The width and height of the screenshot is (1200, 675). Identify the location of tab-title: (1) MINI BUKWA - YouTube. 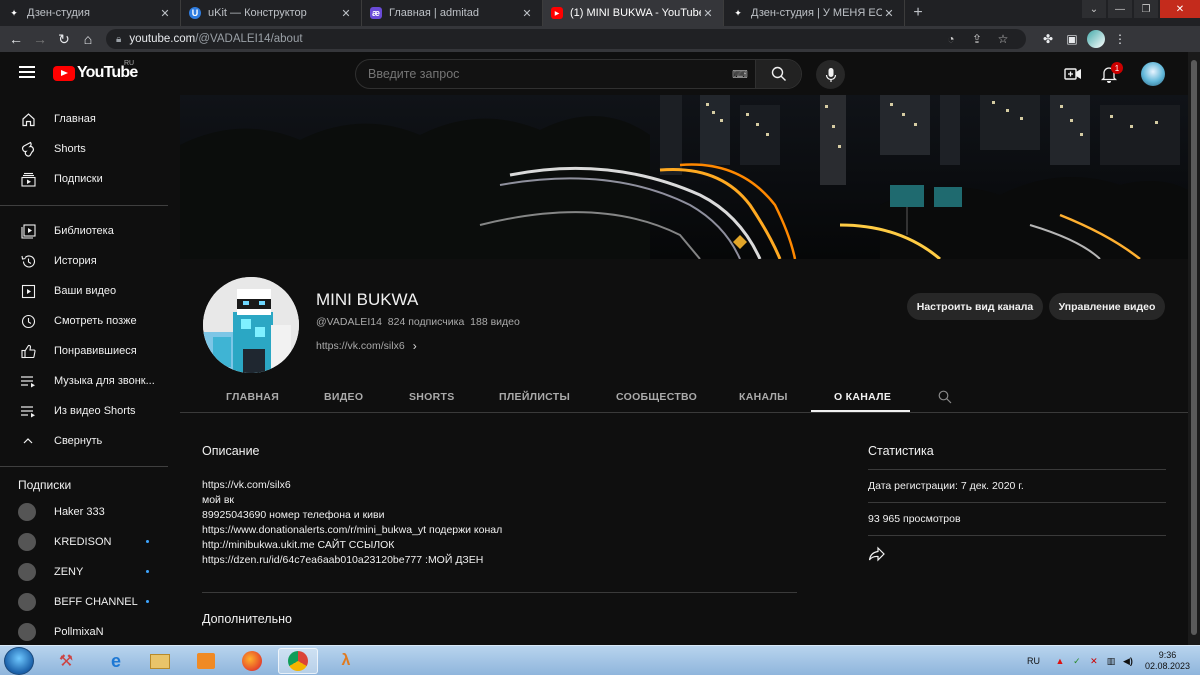
(635, 13).